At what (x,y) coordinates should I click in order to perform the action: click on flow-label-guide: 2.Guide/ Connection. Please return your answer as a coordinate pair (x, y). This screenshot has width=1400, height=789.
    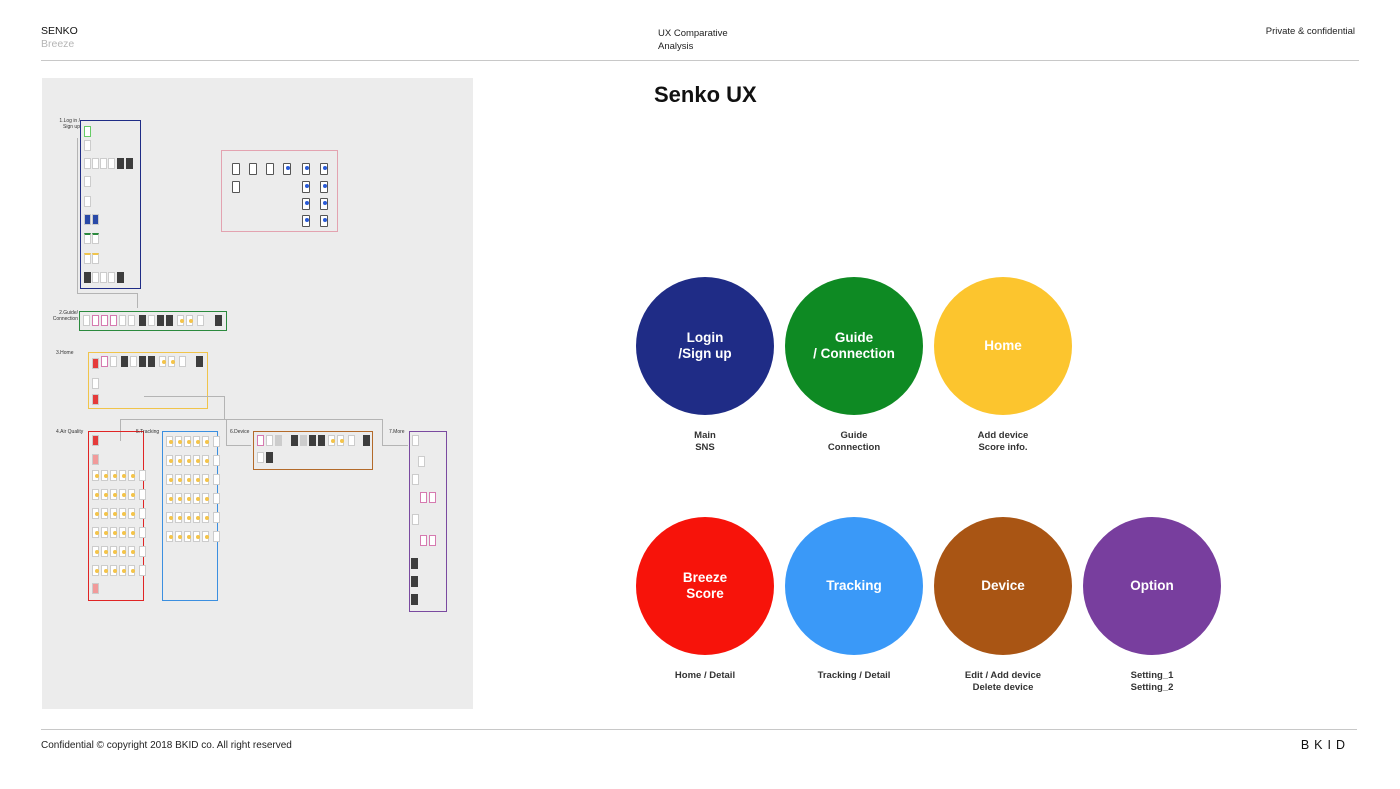
    Looking at the image, I should click on (65, 316).